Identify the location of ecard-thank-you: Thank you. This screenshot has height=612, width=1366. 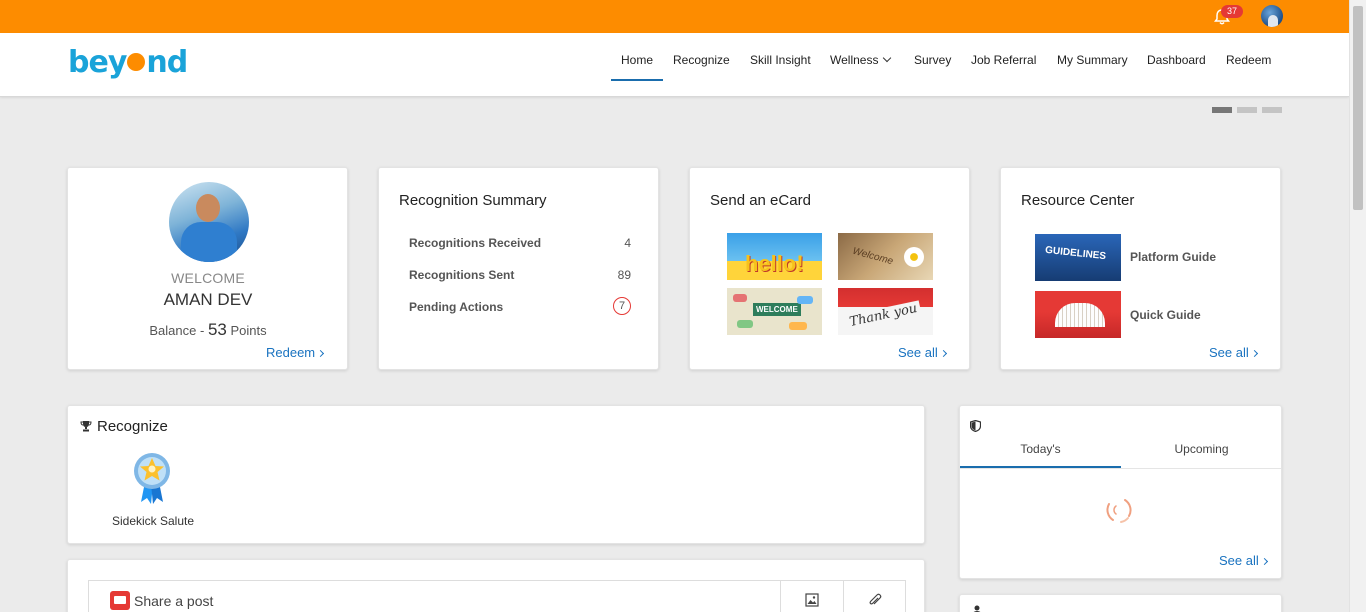
(885, 311).